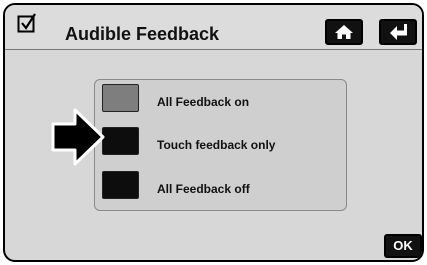 The height and width of the screenshot is (265, 427). What do you see at coordinates (403, 246) in the screenshot?
I see `ok-button: OK` at bounding box center [403, 246].